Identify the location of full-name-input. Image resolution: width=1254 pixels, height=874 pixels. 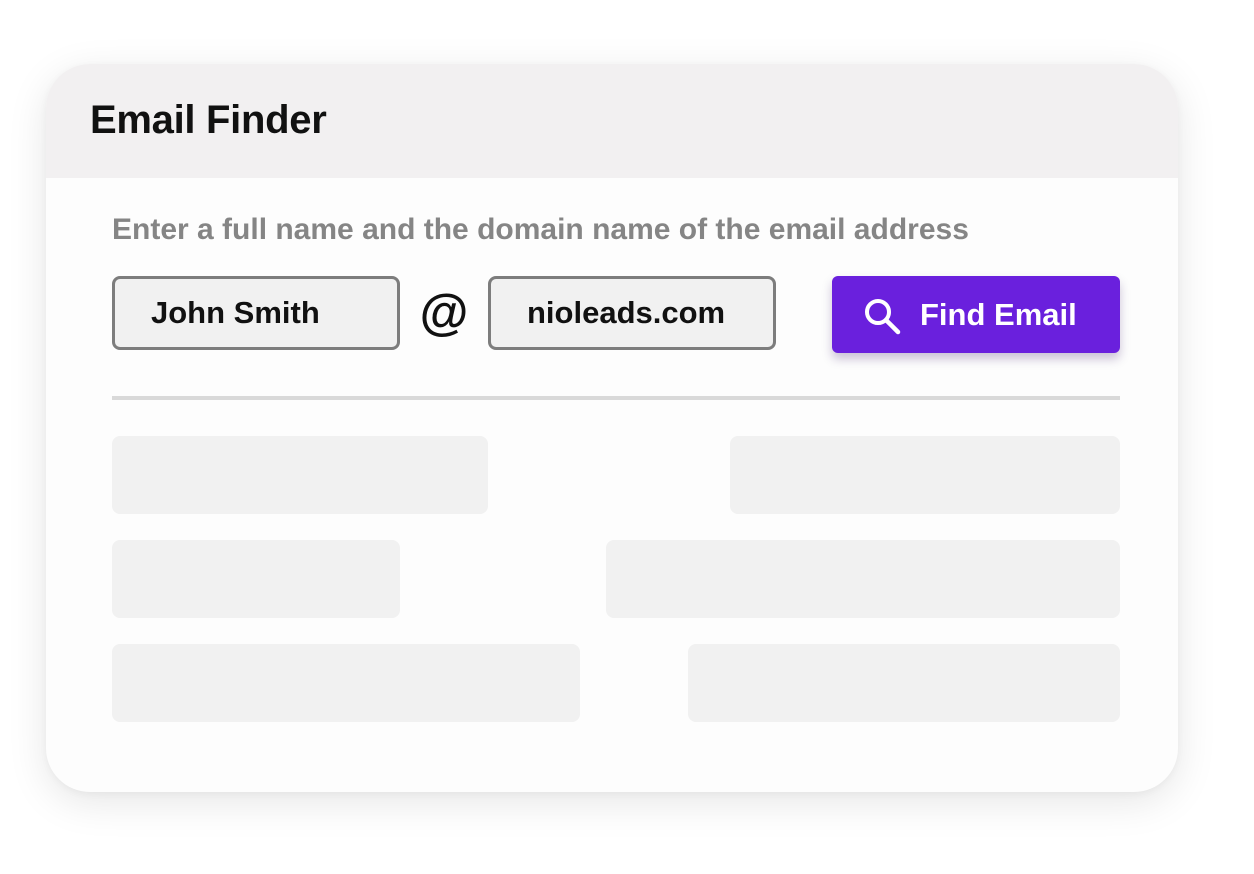
(256, 313).